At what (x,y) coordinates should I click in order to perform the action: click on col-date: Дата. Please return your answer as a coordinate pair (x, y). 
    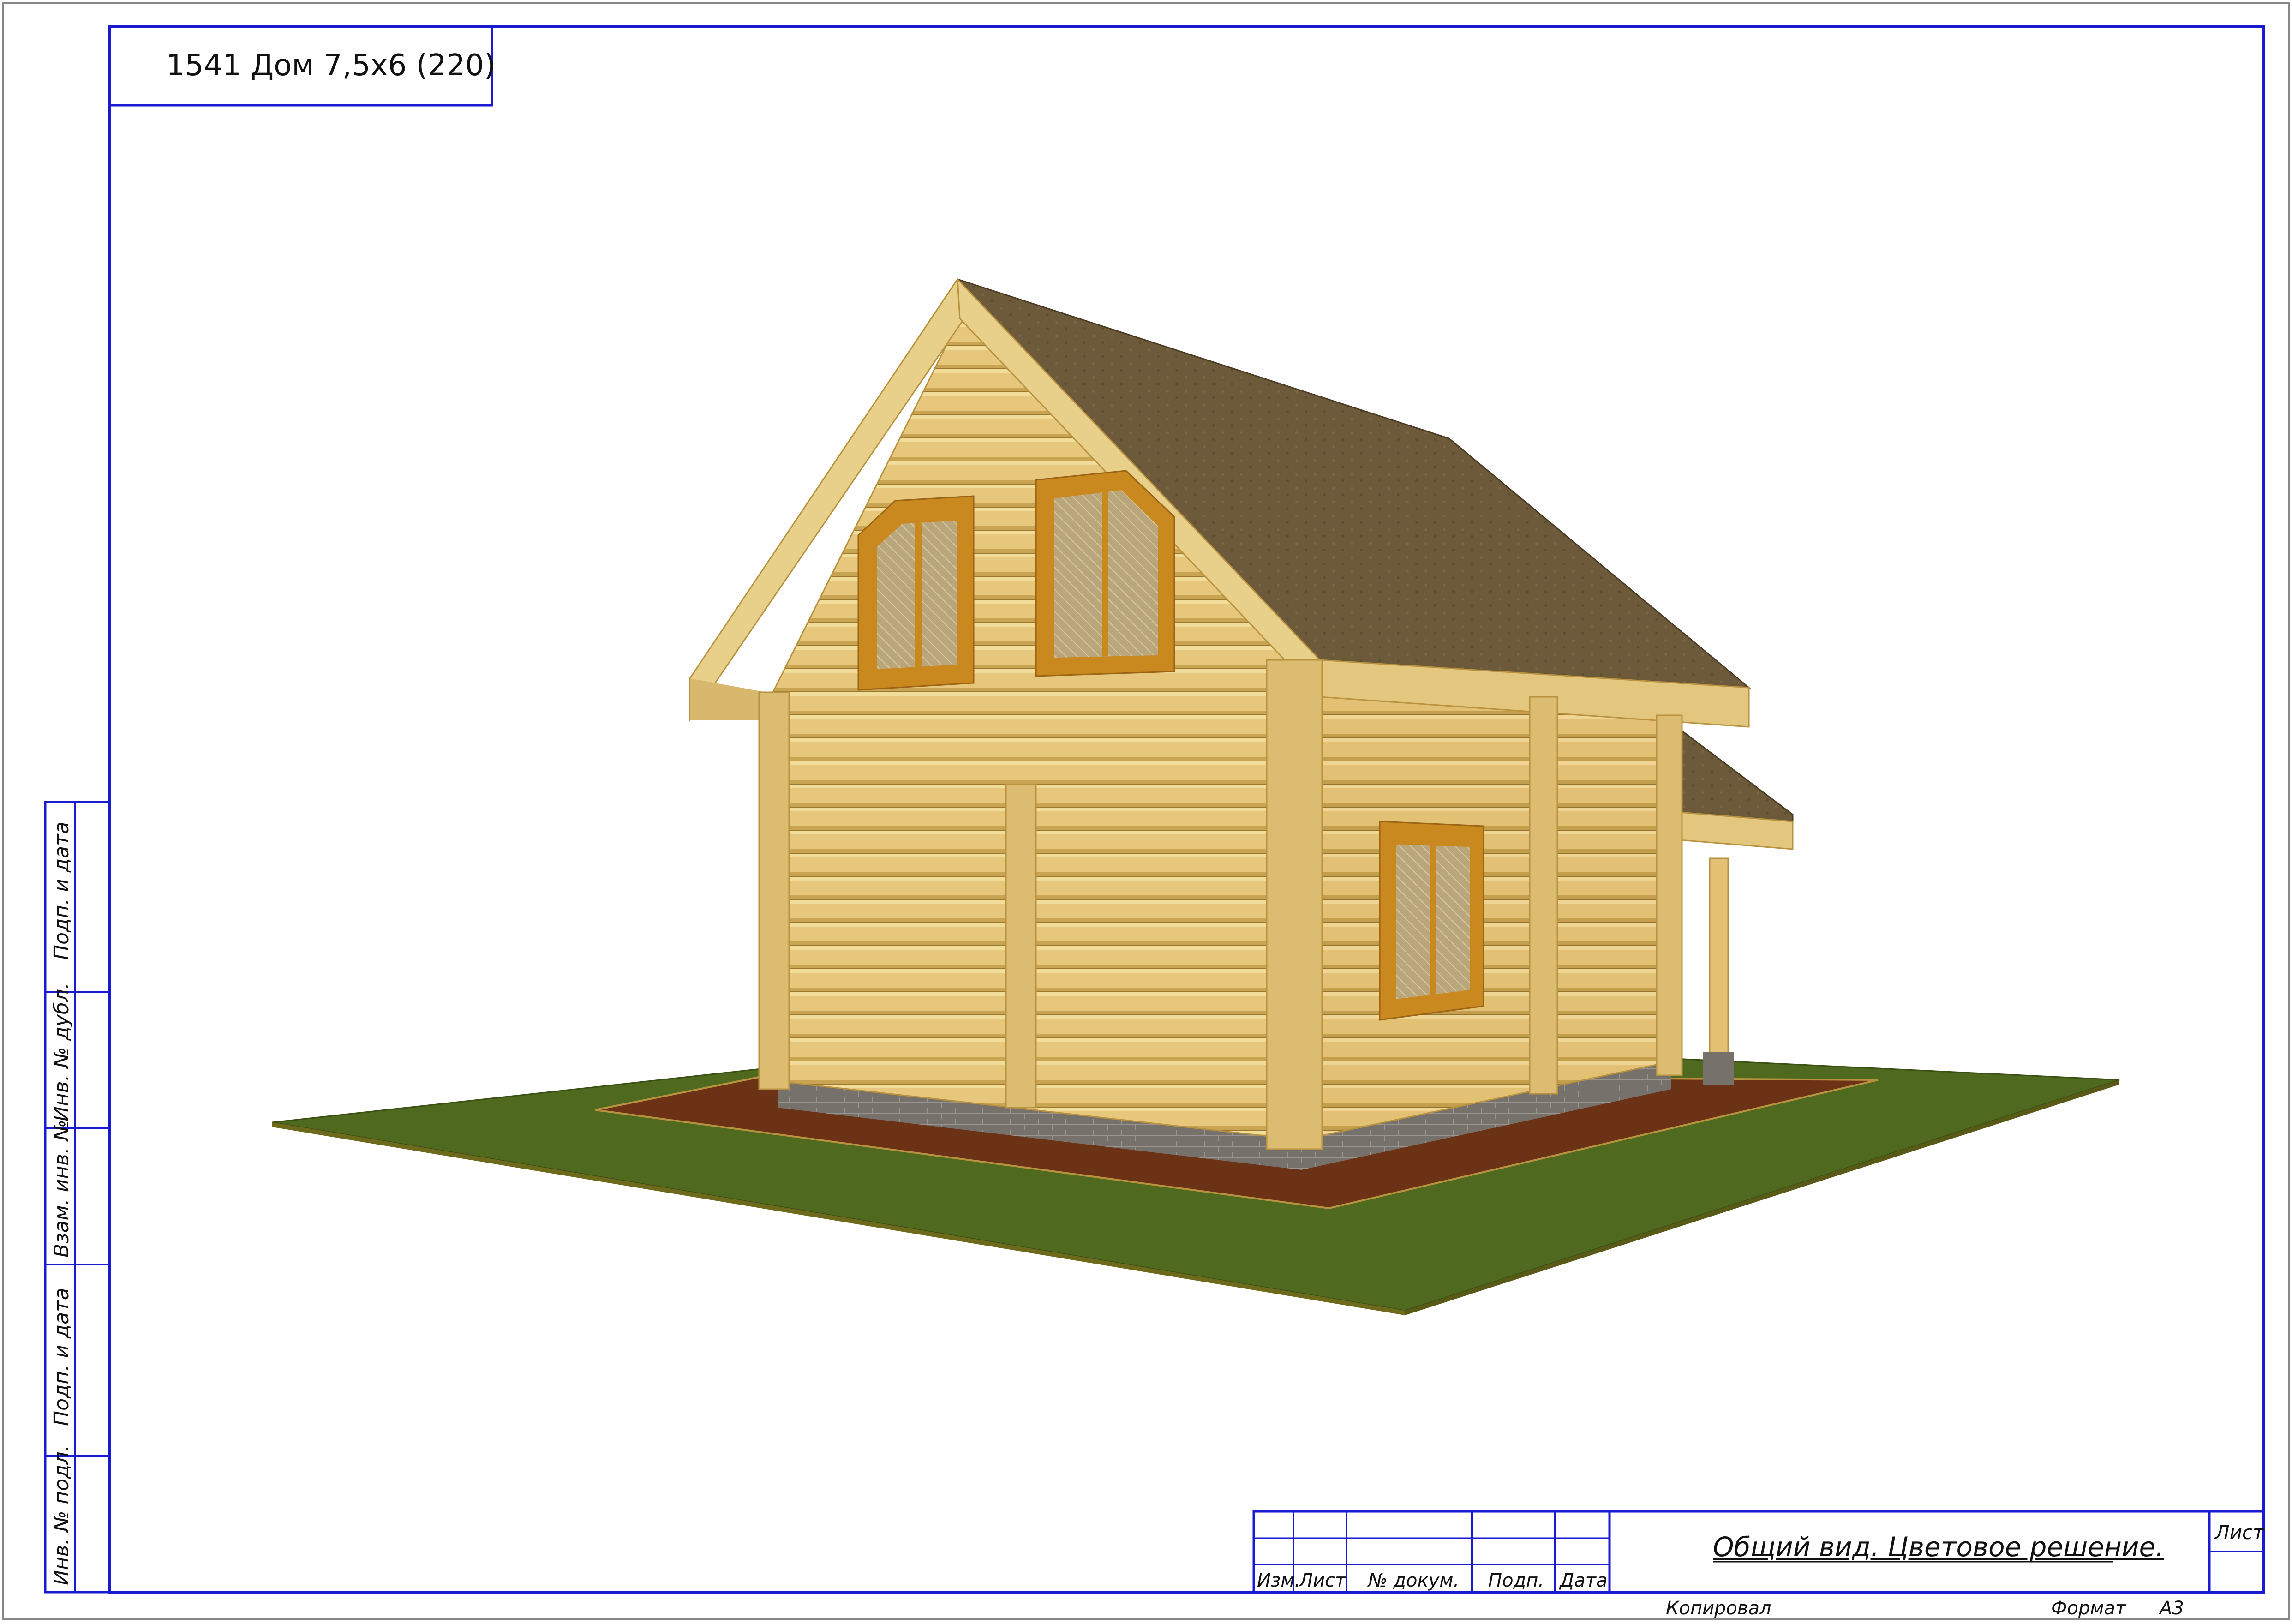
    Looking at the image, I should click on (1583, 1580).